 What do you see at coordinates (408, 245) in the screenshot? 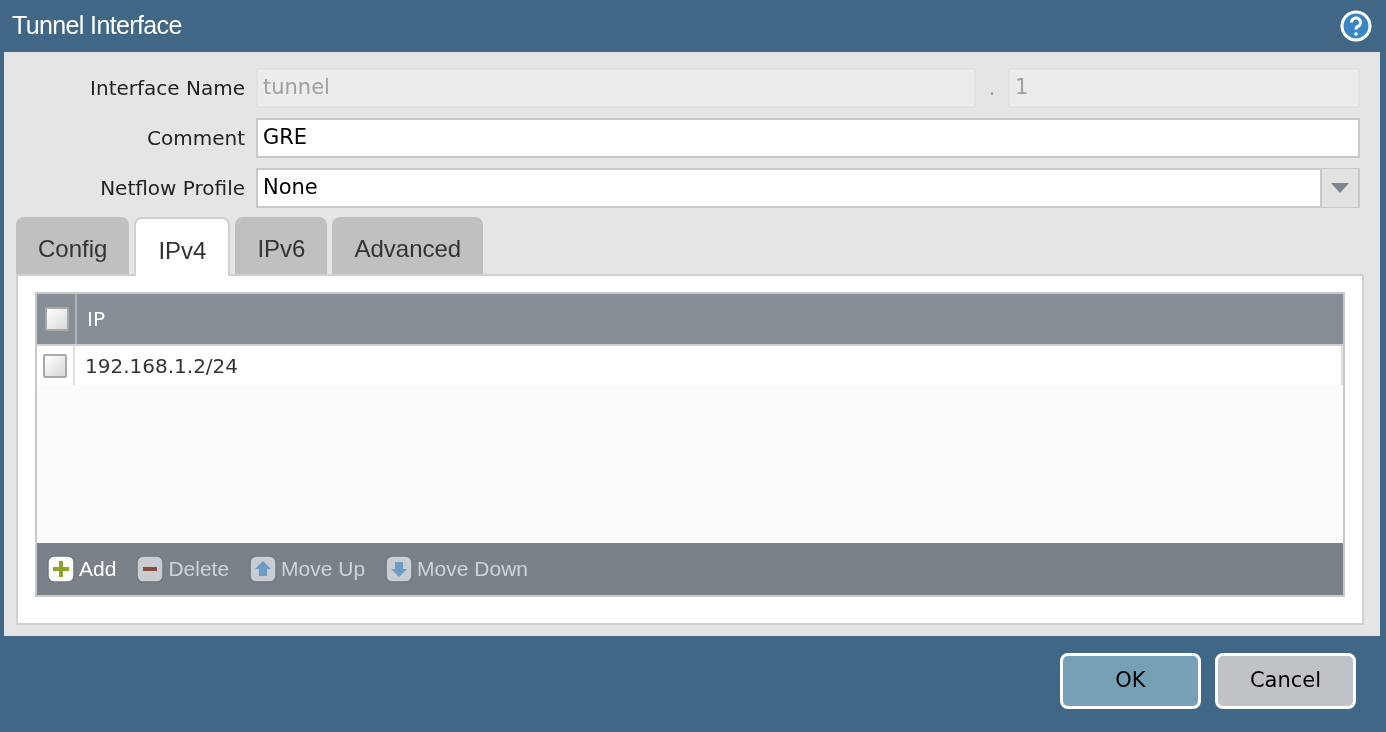
I see `tab: Advanced` at bounding box center [408, 245].